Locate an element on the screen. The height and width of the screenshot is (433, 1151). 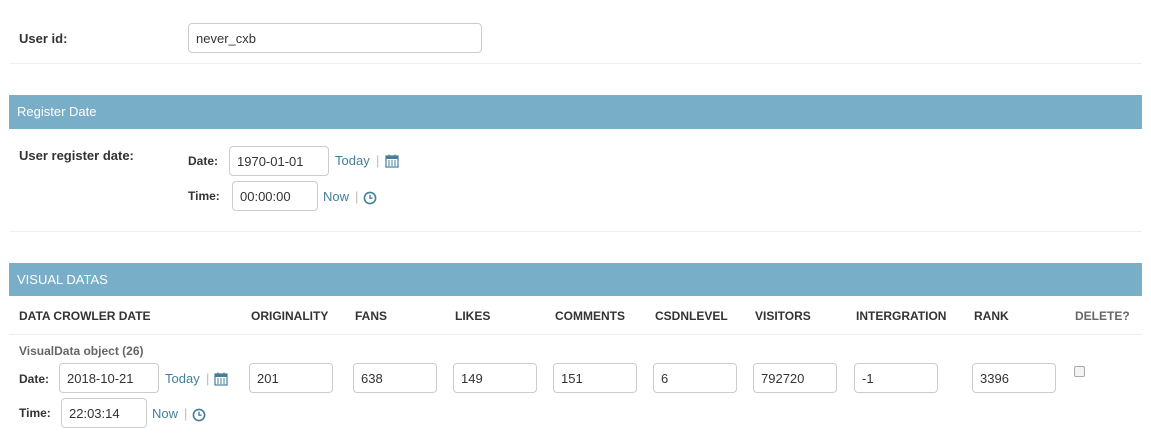
column-header-comments: COMMENTS is located at coordinates (590, 316).